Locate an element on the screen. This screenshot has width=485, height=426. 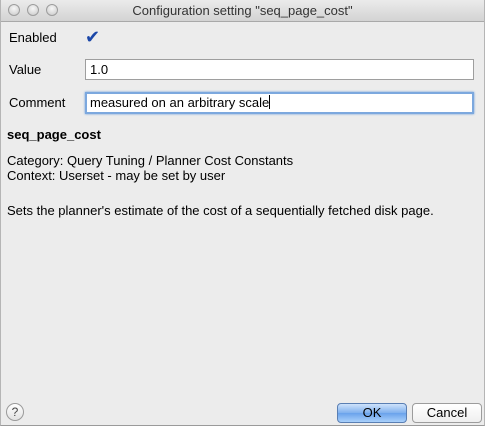
ok-button: OK is located at coordinates (372, 413).